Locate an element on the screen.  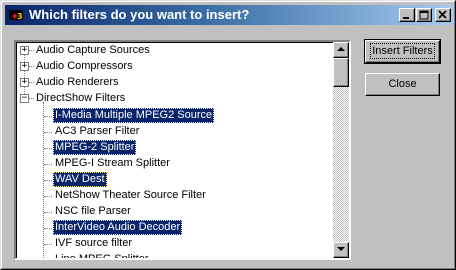
tree-item-label: IVF source filter is located at coordinates (94, 243).